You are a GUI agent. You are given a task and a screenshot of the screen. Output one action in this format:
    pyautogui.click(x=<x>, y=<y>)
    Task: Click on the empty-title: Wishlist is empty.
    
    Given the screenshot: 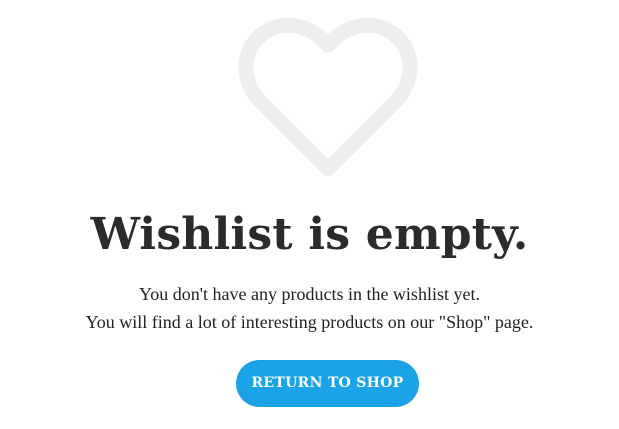 What is the action you would take?
    pyautogui.click(x=309, y=234)
    